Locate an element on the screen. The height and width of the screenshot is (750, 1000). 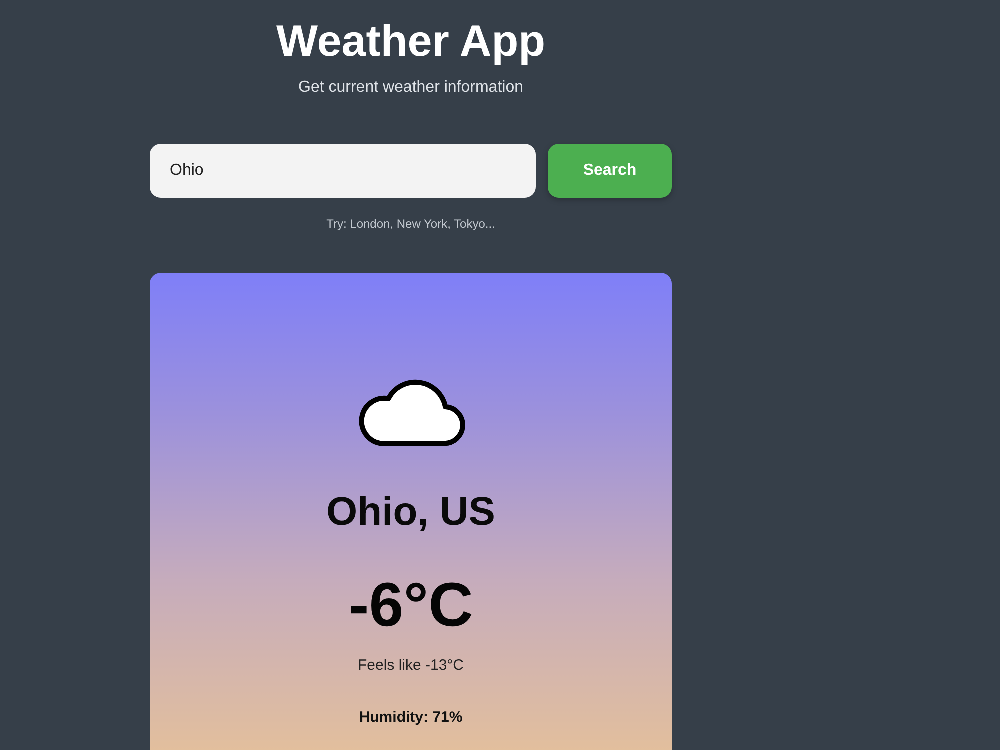
app-title: Weather App is located at coordinates (411, 42).